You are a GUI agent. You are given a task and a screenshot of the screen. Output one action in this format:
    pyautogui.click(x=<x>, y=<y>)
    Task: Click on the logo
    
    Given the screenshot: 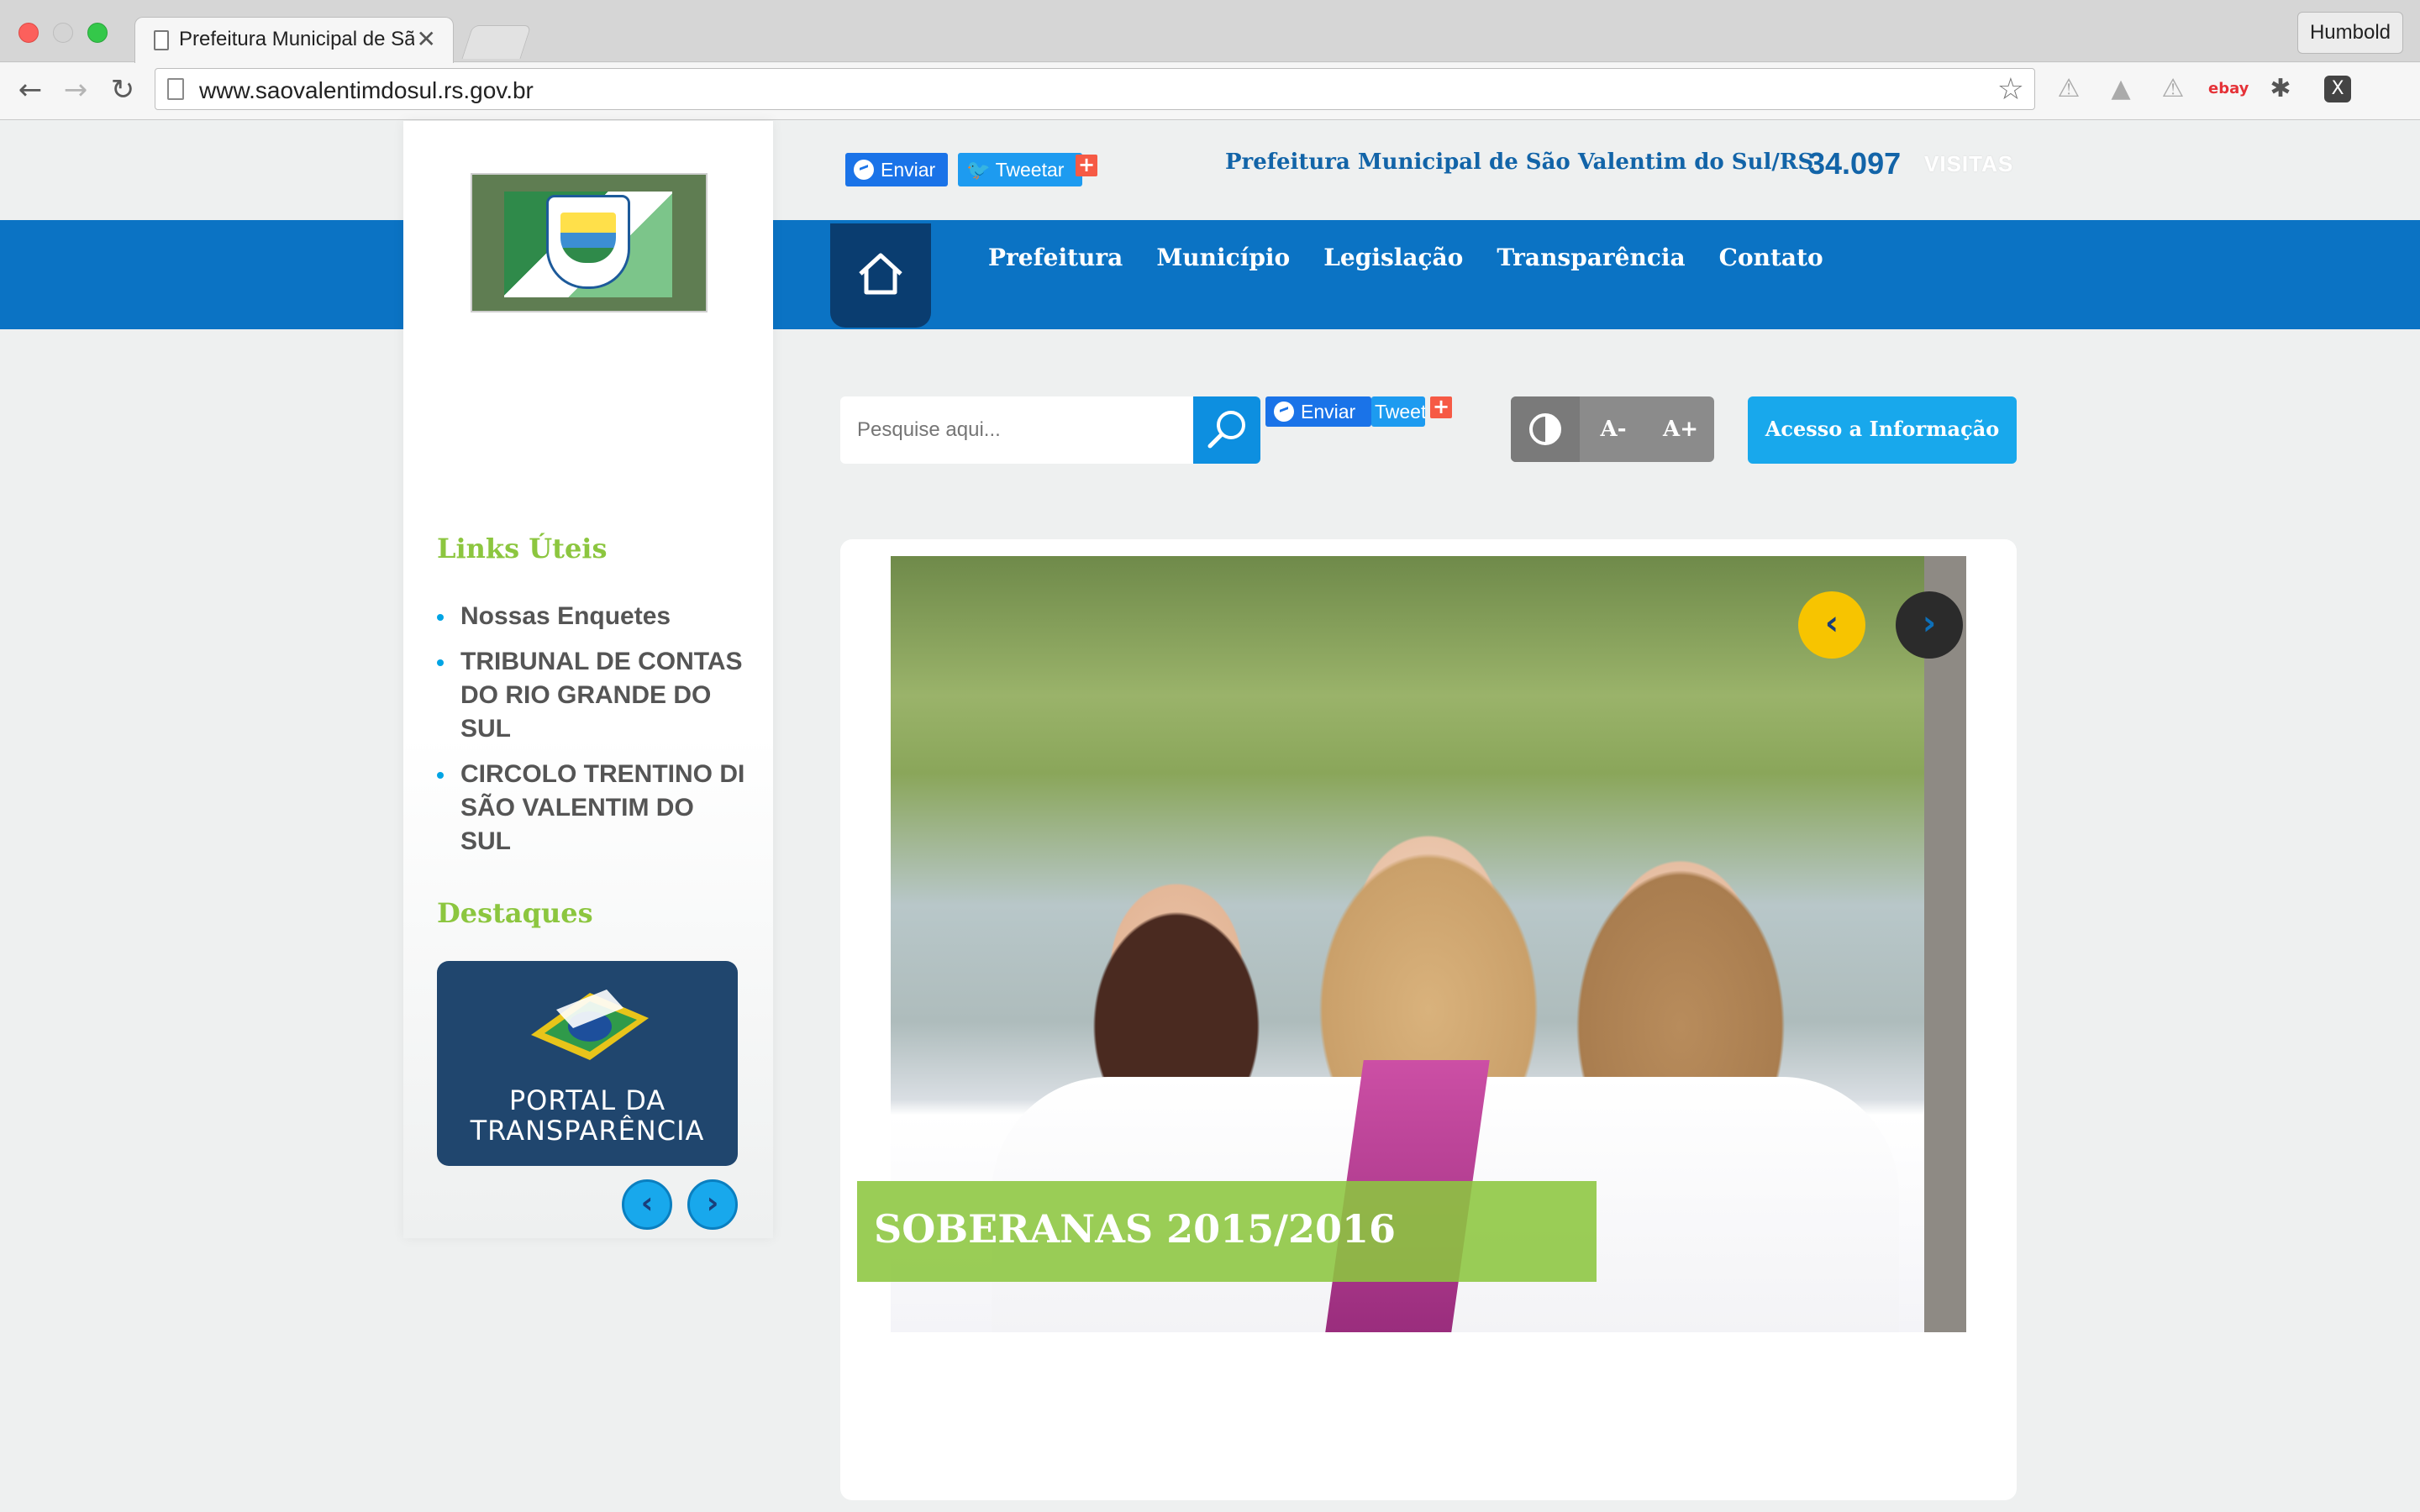 What is the action you would take?
    pyautogui.click(x=589, y=242)
    